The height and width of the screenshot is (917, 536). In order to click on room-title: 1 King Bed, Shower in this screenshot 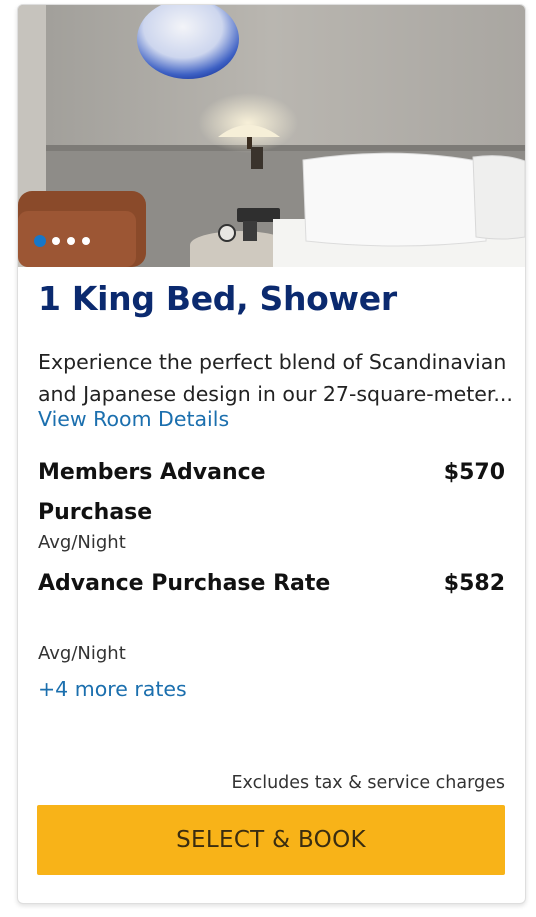, I will do `click(217, 298)`.